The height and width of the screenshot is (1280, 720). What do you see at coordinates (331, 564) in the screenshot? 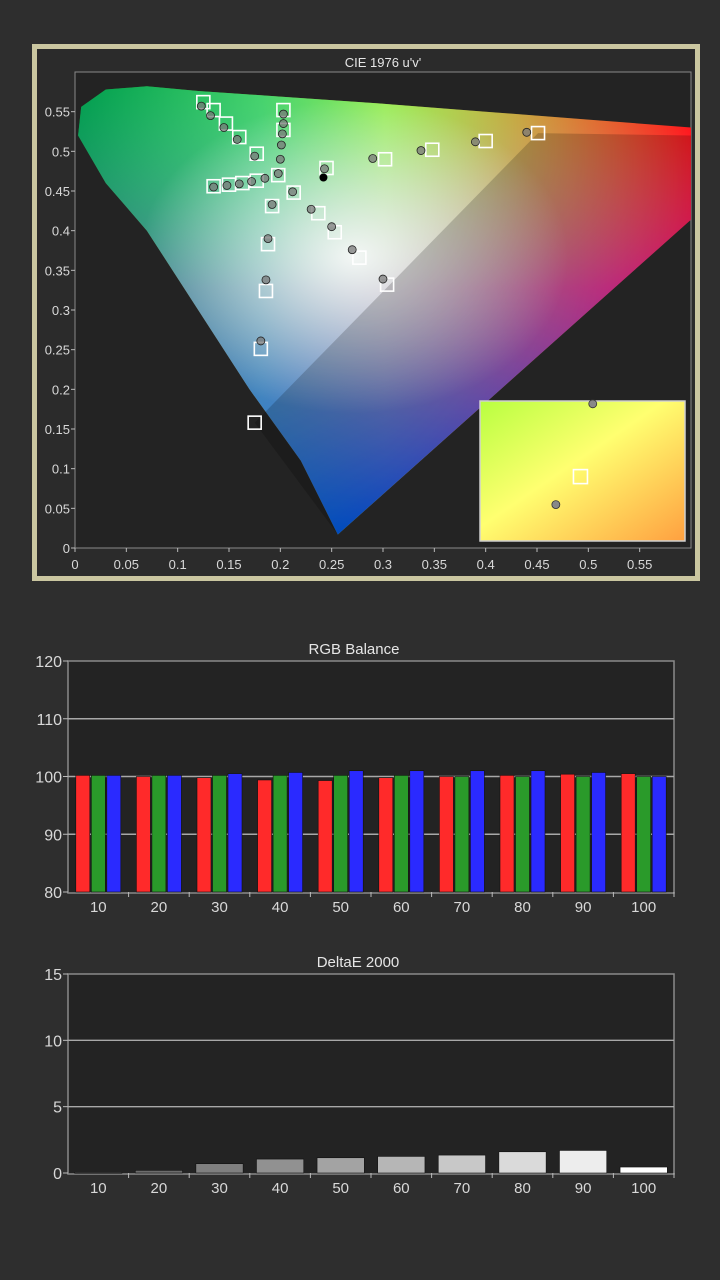
I see `x-tick-label: 0.25` at bounding box center [331, 564].